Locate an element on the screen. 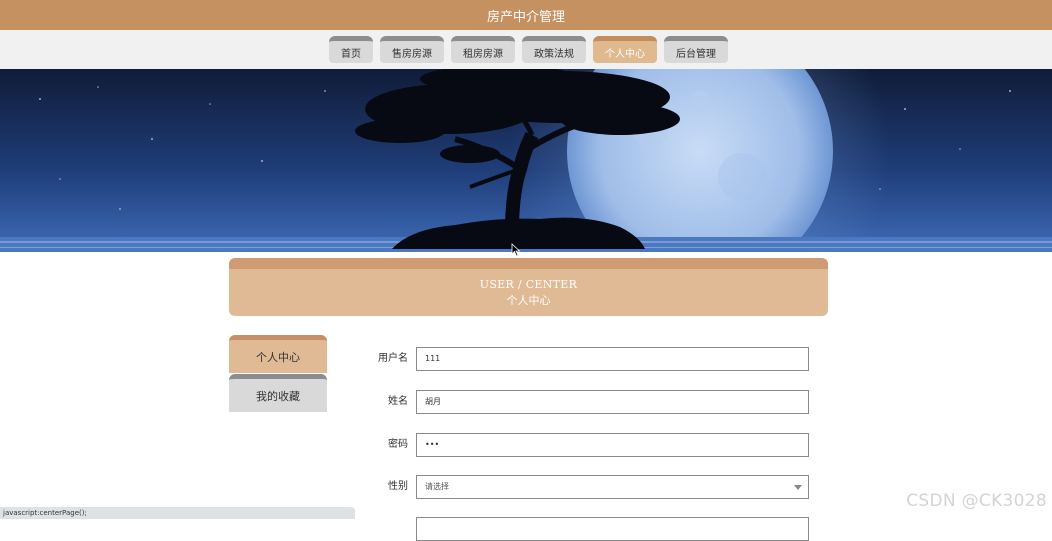 The image size is (1052, 541). mouse-cursor-icon is located at coordinates (516, 250).